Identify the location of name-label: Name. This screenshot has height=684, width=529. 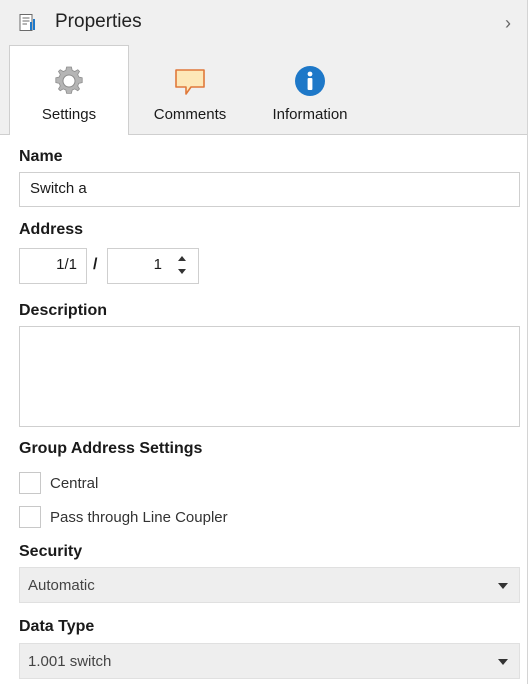
(41, 156).